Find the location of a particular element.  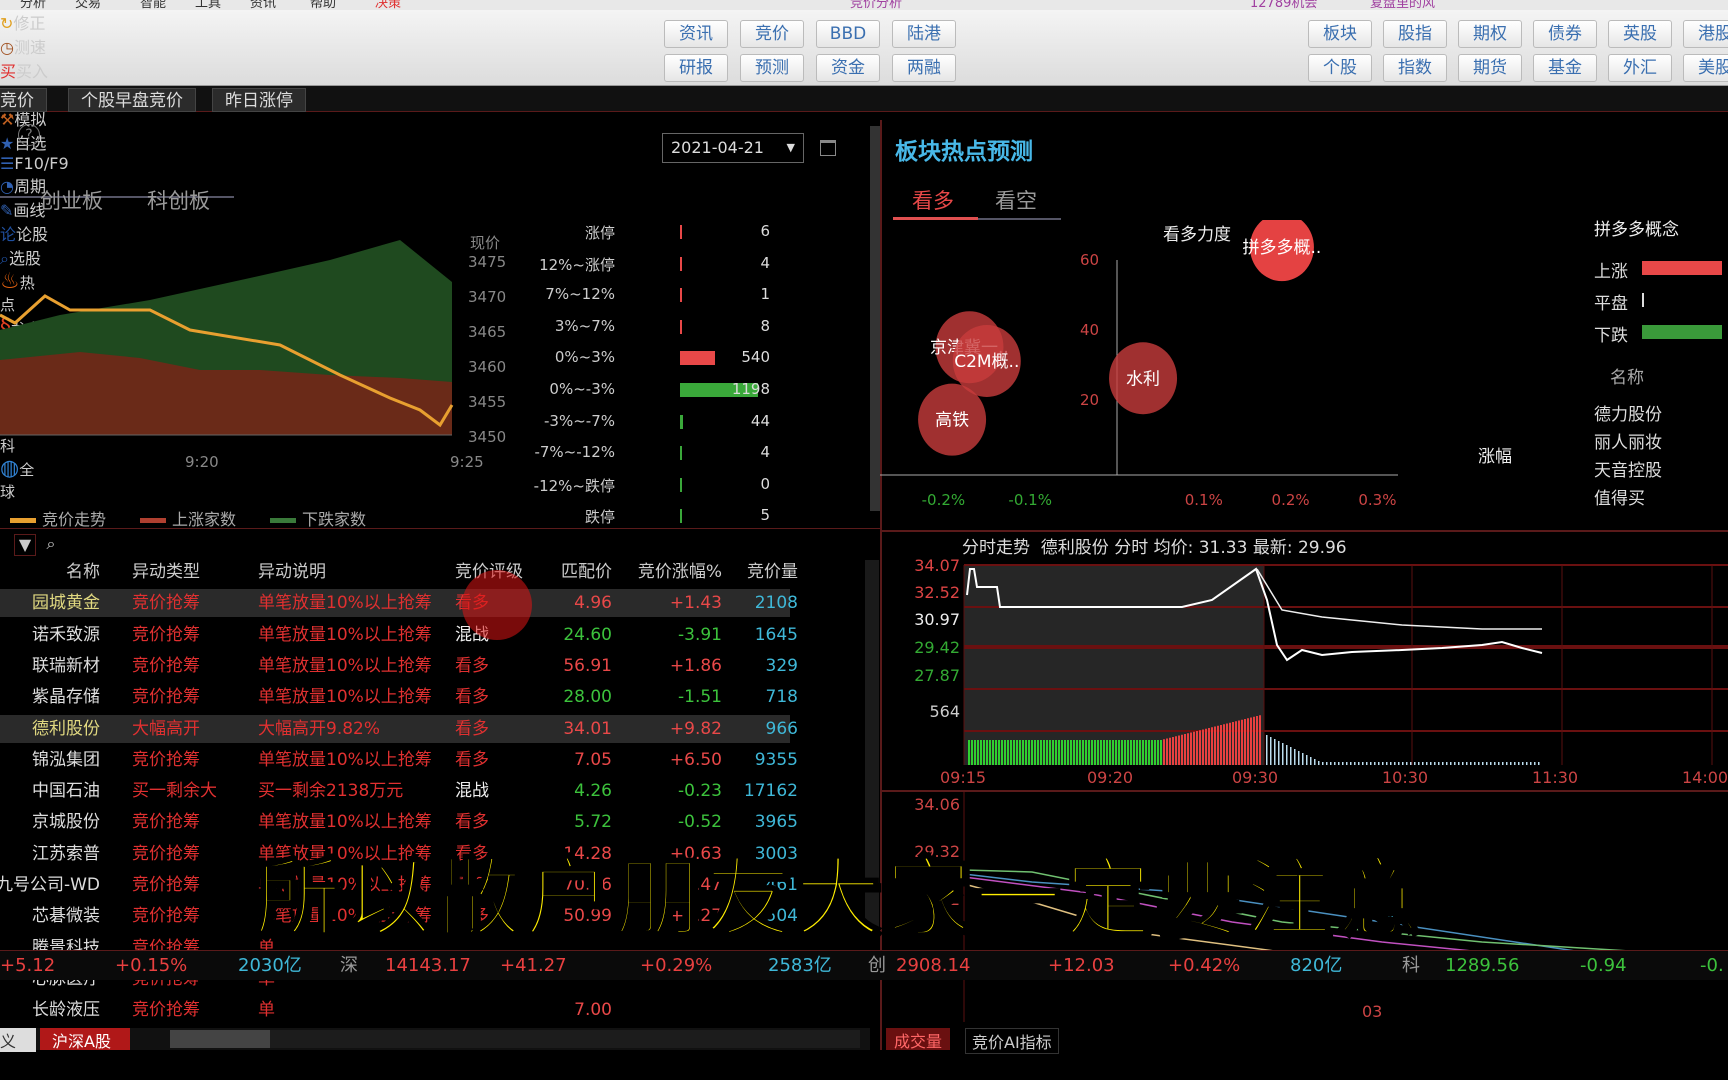

menu-item: 资讯 is located at coordinates (263, 5).